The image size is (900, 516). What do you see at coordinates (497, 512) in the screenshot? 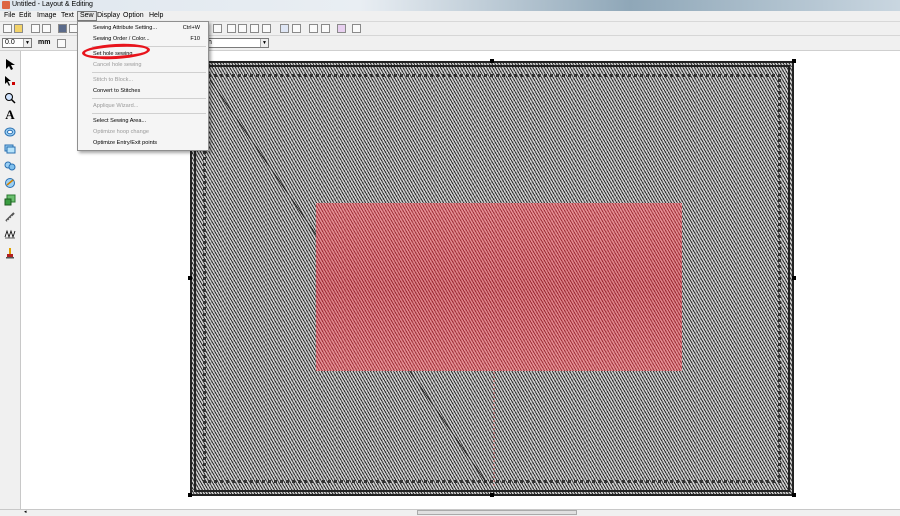
I see `scroll-thumb` at bounding box center [497, 512].